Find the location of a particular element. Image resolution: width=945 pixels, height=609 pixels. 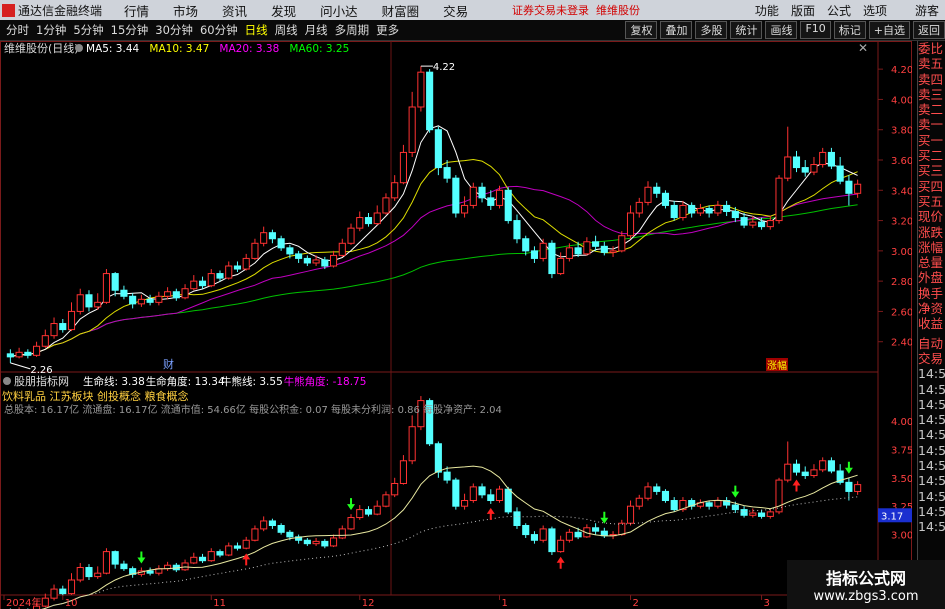

menu-item-0: 行情 is located at coordinates (136, 10).